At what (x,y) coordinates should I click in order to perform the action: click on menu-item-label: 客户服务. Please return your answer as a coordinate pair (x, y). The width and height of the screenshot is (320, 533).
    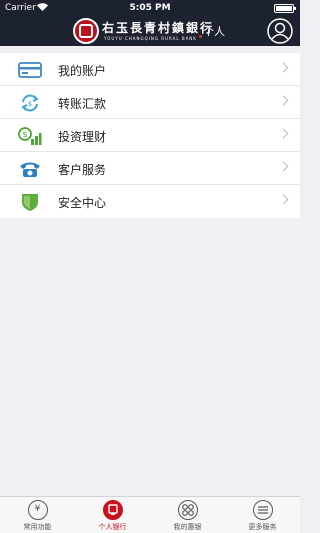
    Looking at the image, I should click on (82, 170).